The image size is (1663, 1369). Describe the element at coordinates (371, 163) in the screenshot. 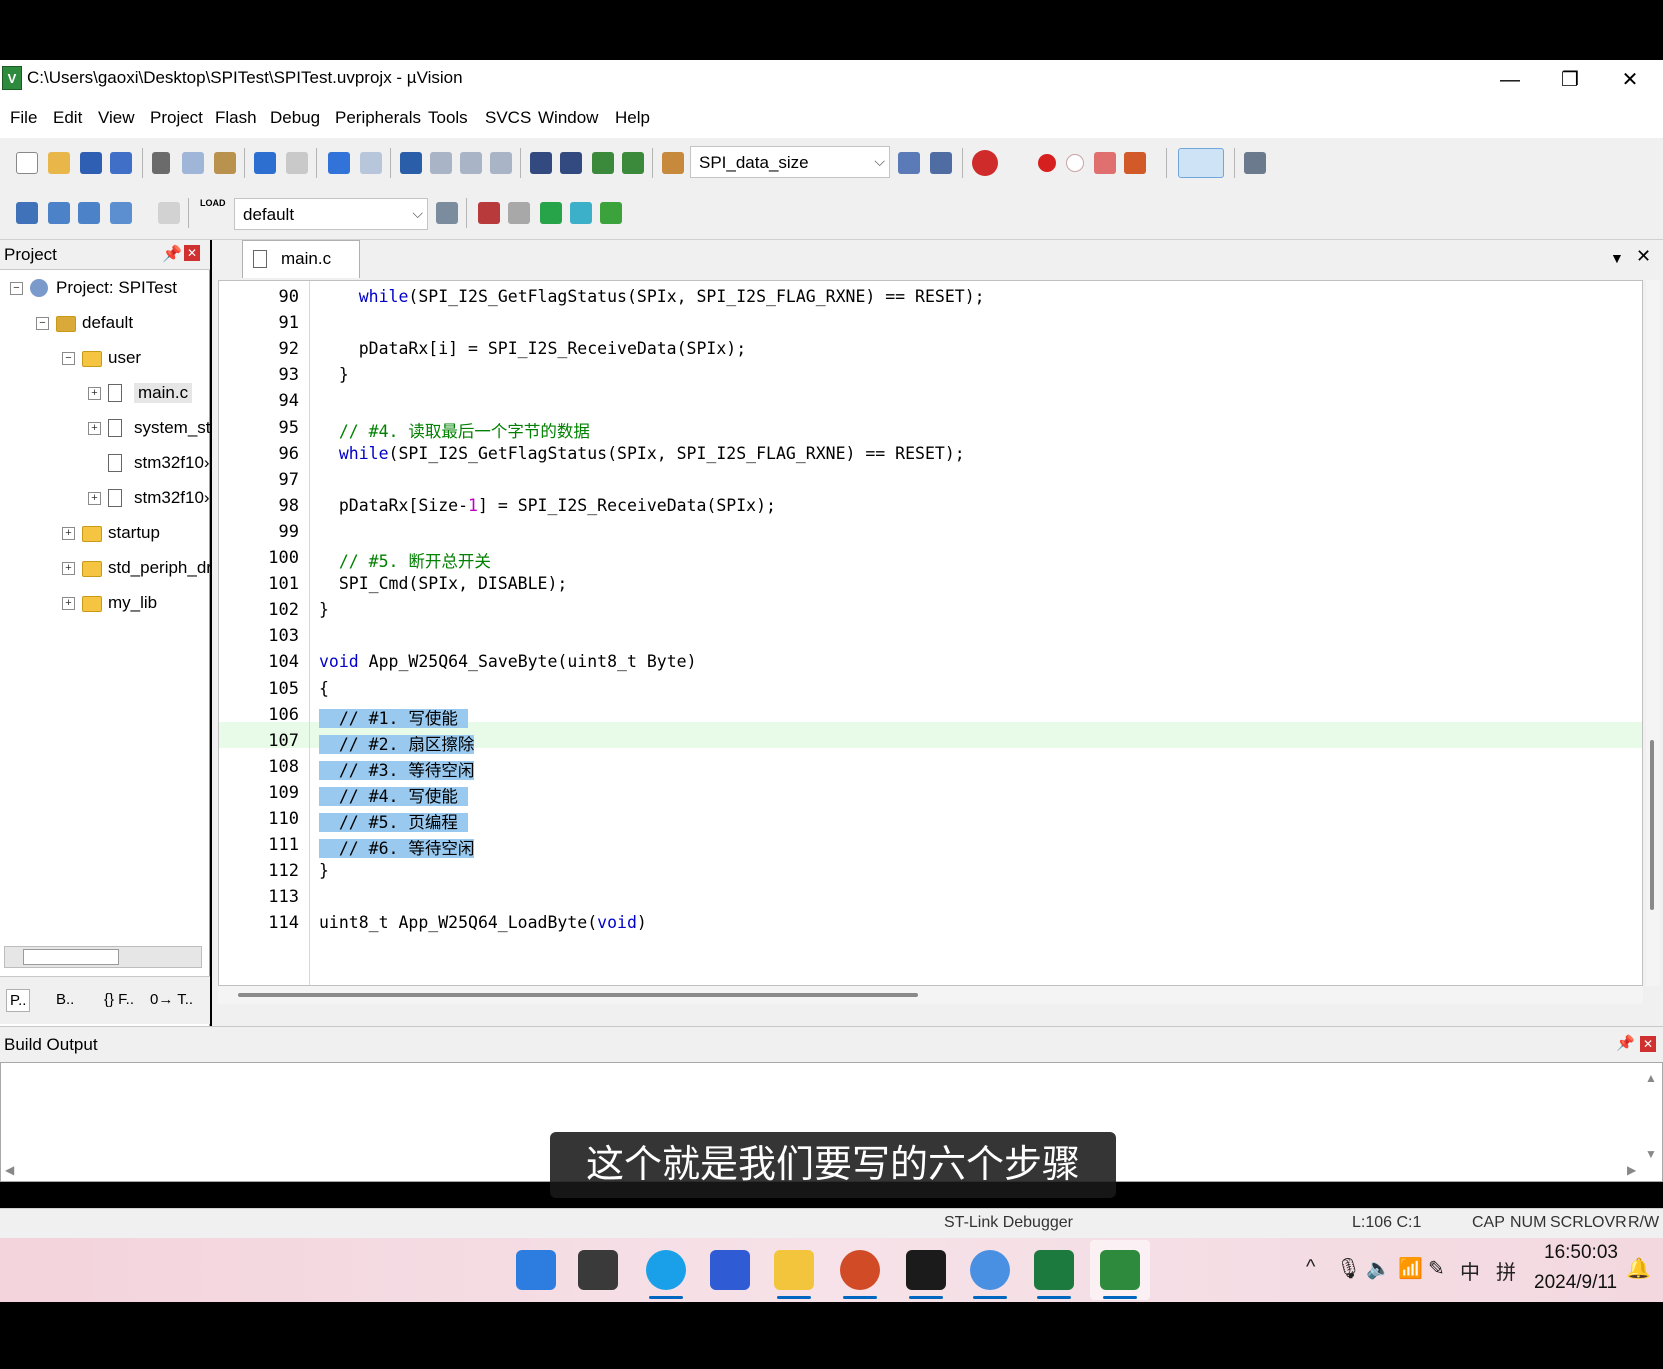

I see `navigate-forward-icon` at that location.